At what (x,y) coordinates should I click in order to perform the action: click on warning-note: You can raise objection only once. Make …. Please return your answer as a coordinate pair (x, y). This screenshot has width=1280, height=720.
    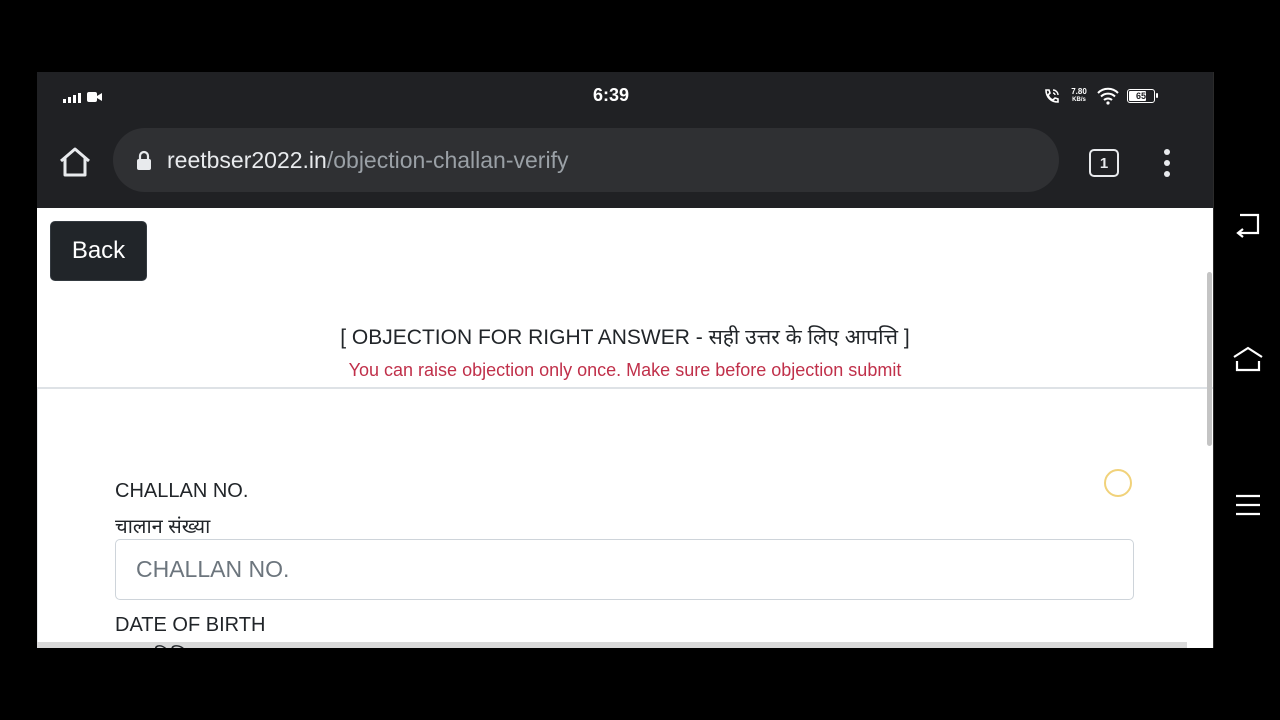
    Looking at the image, I should click on (625, 370).